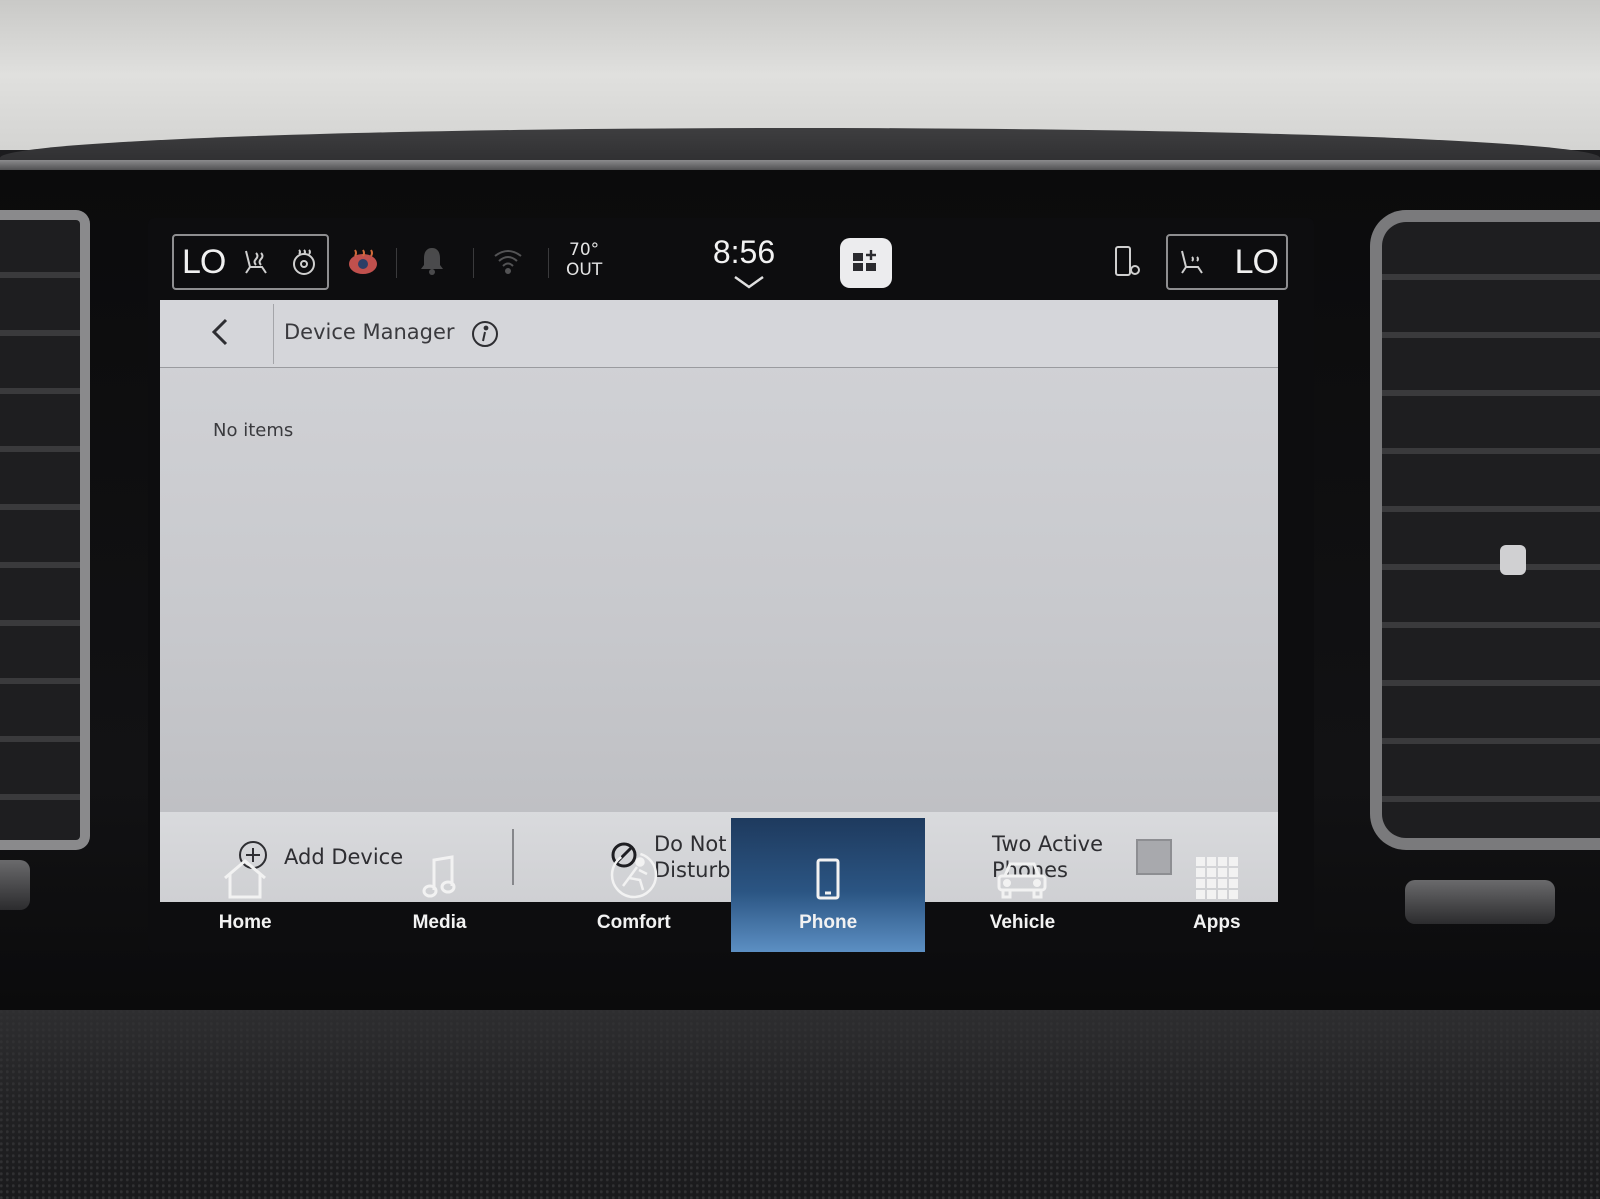 The width and height of the screenshot is (1600, 1199). I want to click on widget-grid-icon, so click(866, 263).